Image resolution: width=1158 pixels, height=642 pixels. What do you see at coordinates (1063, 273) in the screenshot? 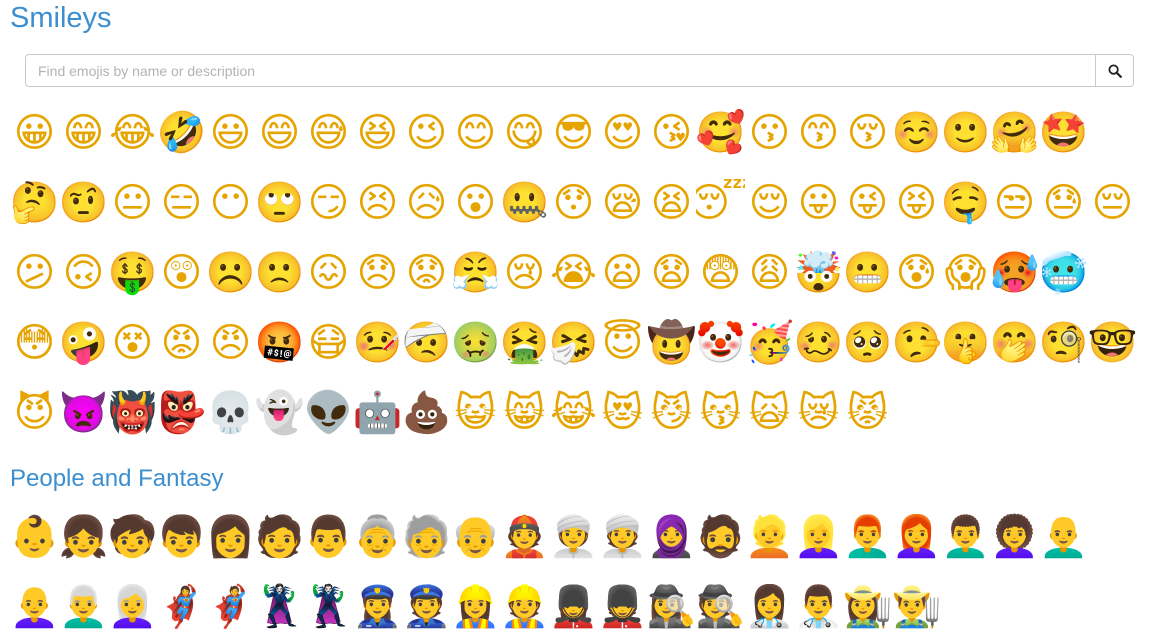
I see `emoji-button: 🥶` at bounding box center [1063, 273].